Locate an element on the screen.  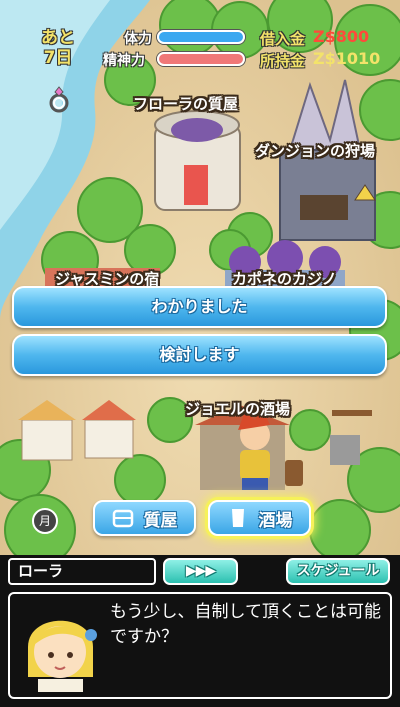
month-badge: 月 is located at coordinates (45, 521).